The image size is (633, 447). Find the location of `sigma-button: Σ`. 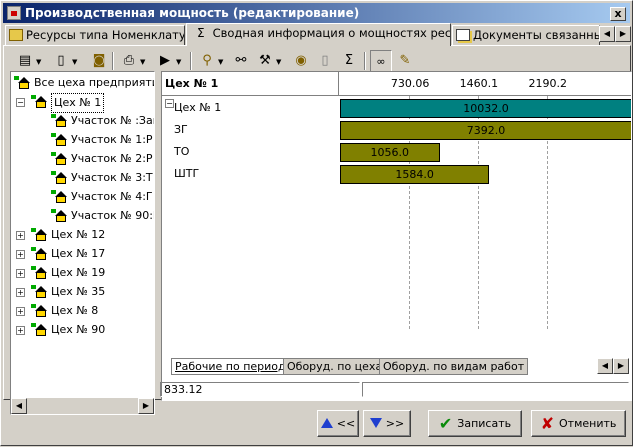

sigma-button: Σ is located at coordinates (349, 61).